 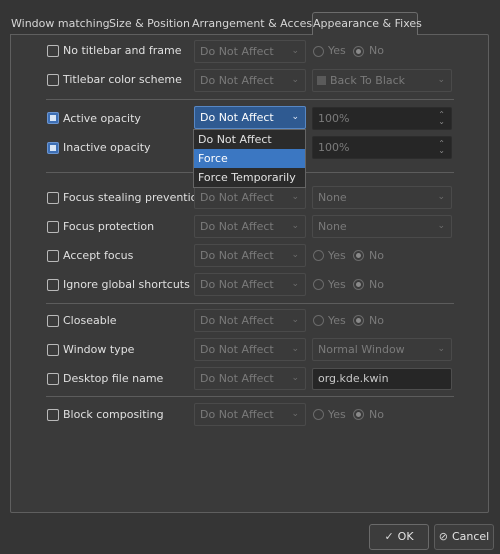 I want to click on accept-focus-checkbox, so click(x=53, y=256).